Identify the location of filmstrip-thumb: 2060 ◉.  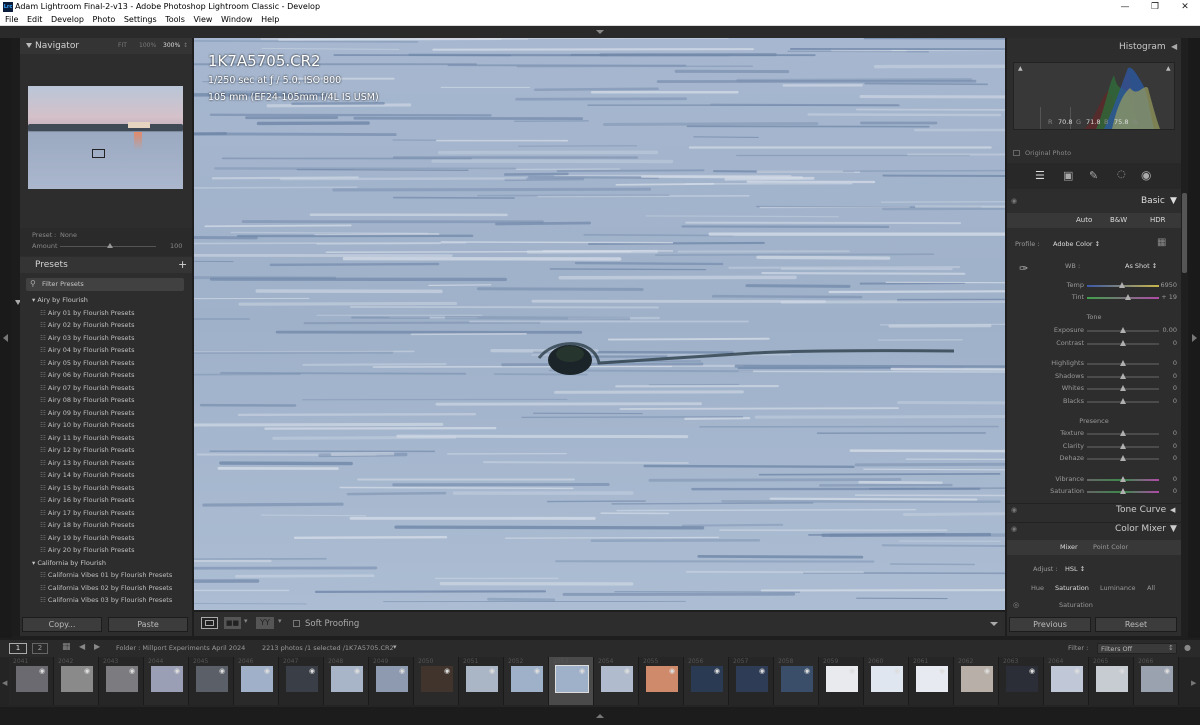
(886, 681).